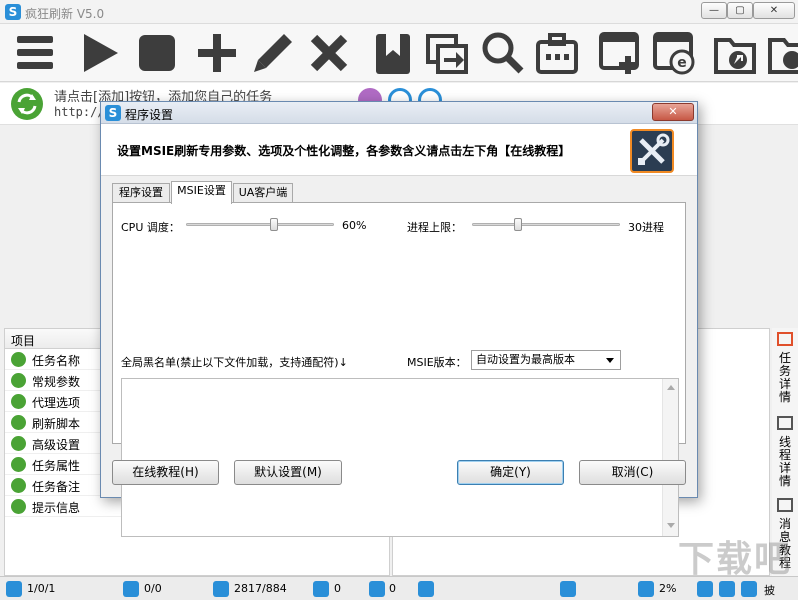  I want to click on list-icon, so click(18, 380).